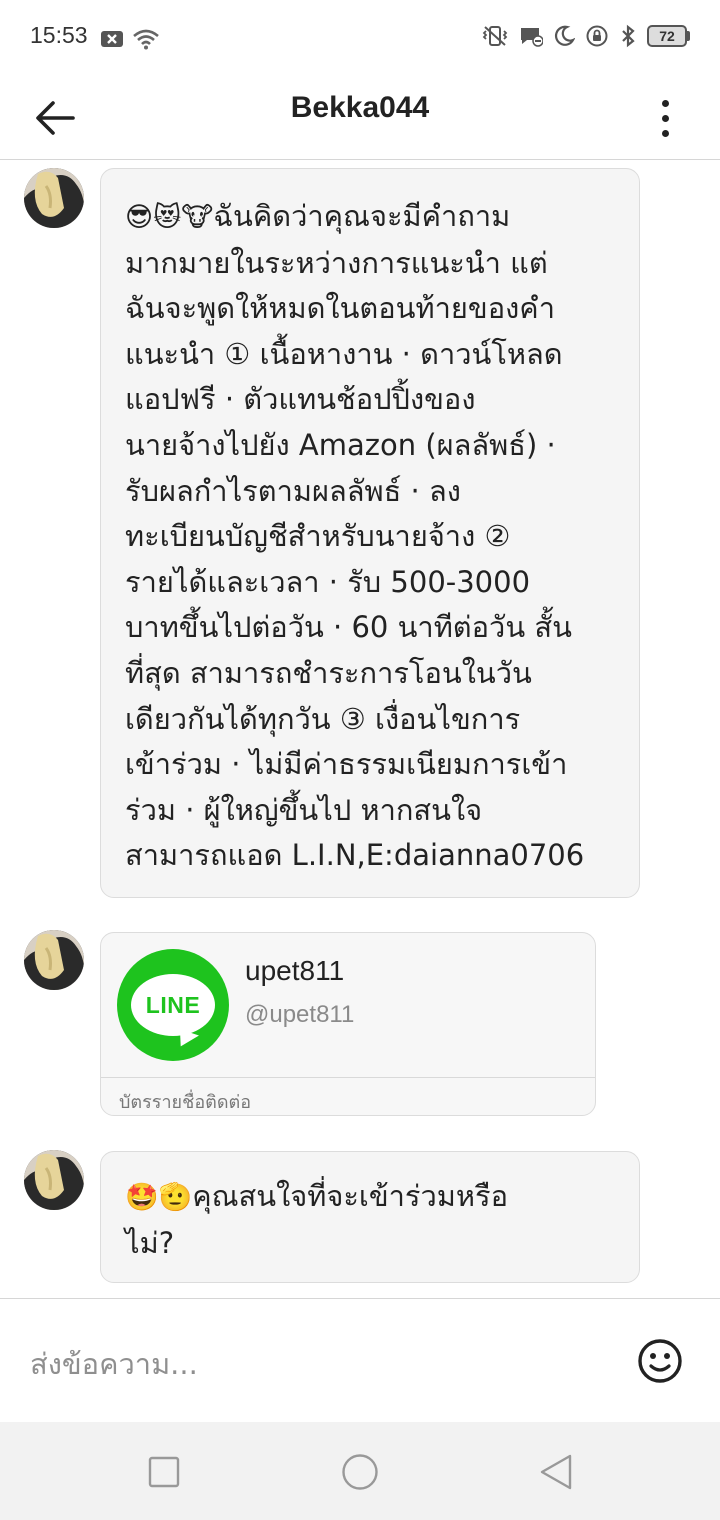  I want to click on chat-header: Bekka044, so click(360, 119).